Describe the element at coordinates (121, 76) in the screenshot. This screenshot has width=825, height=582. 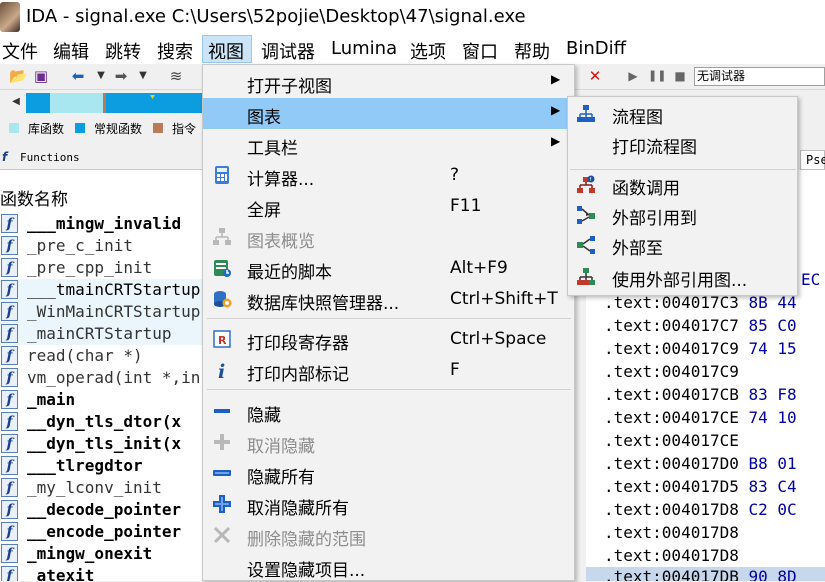
I see `forward-icon: ➡` at that location.